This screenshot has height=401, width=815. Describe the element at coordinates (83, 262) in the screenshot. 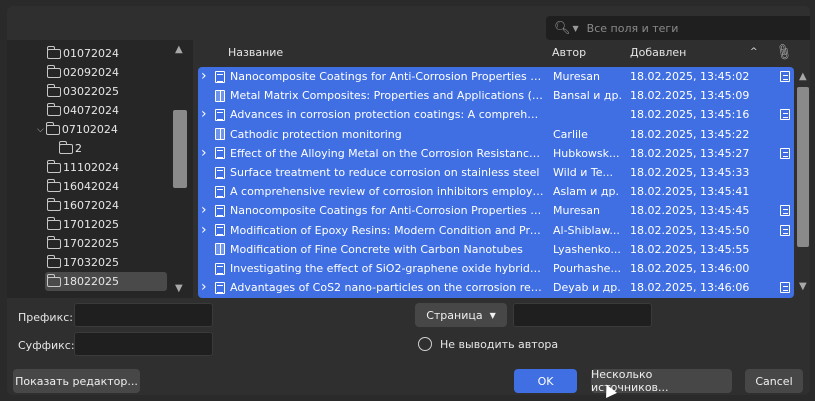

I see `tree-item: 17032025` at that location.